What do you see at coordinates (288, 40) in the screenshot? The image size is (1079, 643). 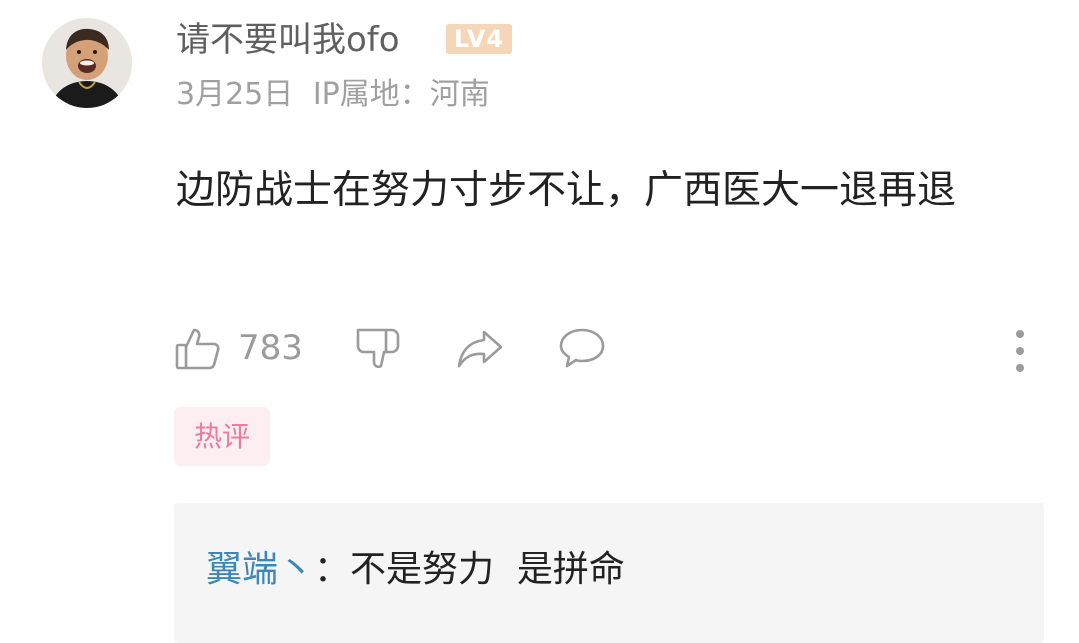 I see `username: 请不要叫我ofo` at bounding box center [288, 40].